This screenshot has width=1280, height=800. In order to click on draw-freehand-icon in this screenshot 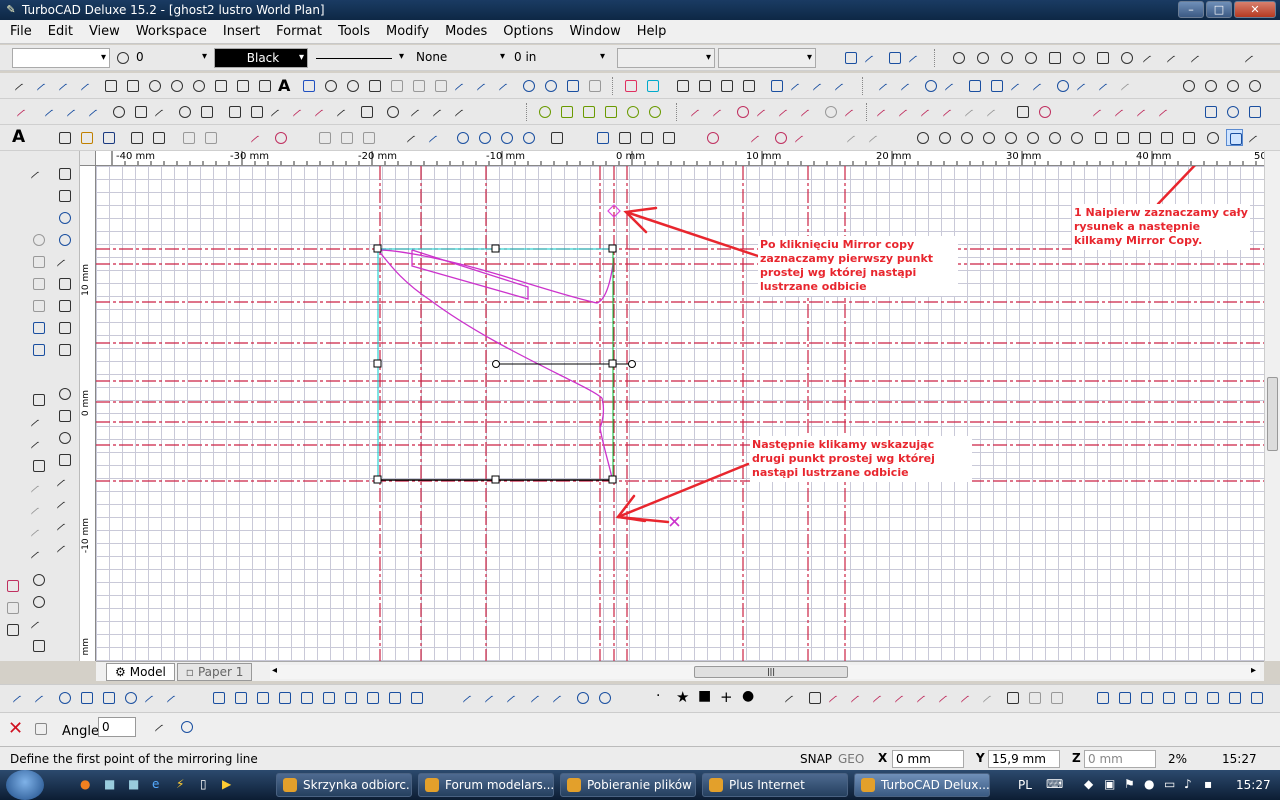, I will do `click(1174, 57)`.